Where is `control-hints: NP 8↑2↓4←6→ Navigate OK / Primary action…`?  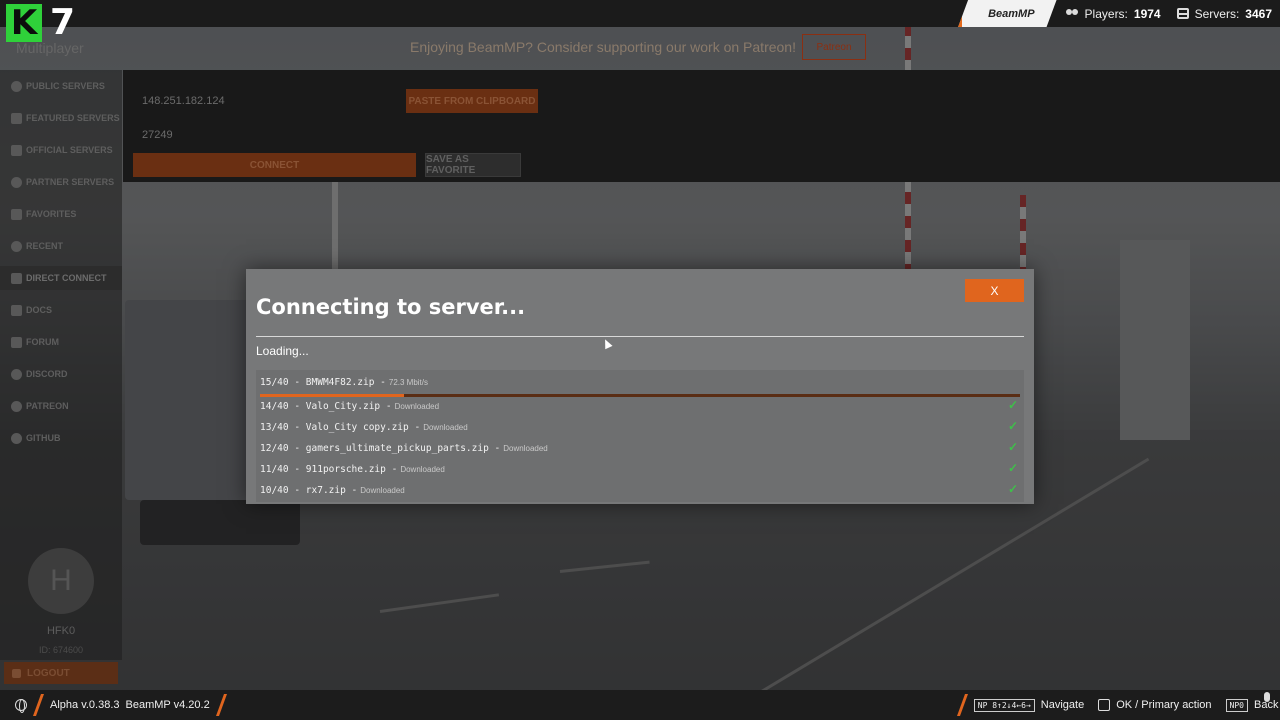 control-hints: NP 8↑2↓4←6→ Navigate OK / Primary action… is located at coordinates (1118, 705).